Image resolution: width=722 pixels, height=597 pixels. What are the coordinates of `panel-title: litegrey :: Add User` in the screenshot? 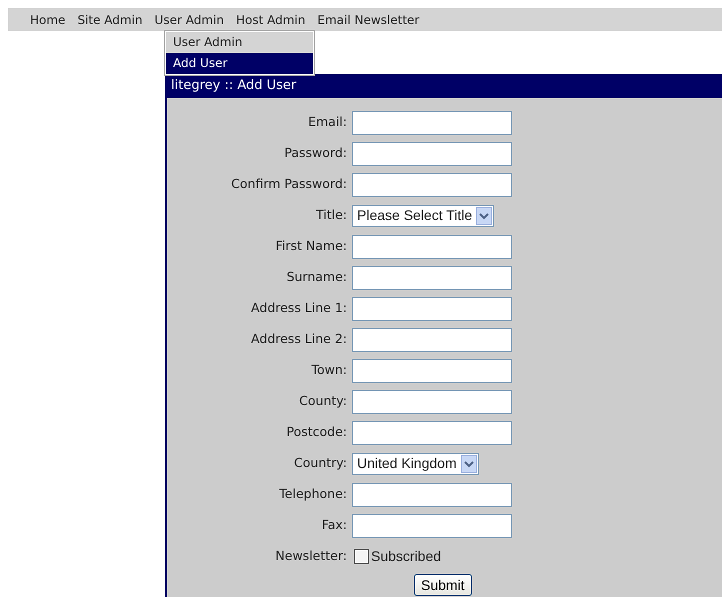 It's located at (444, 86).